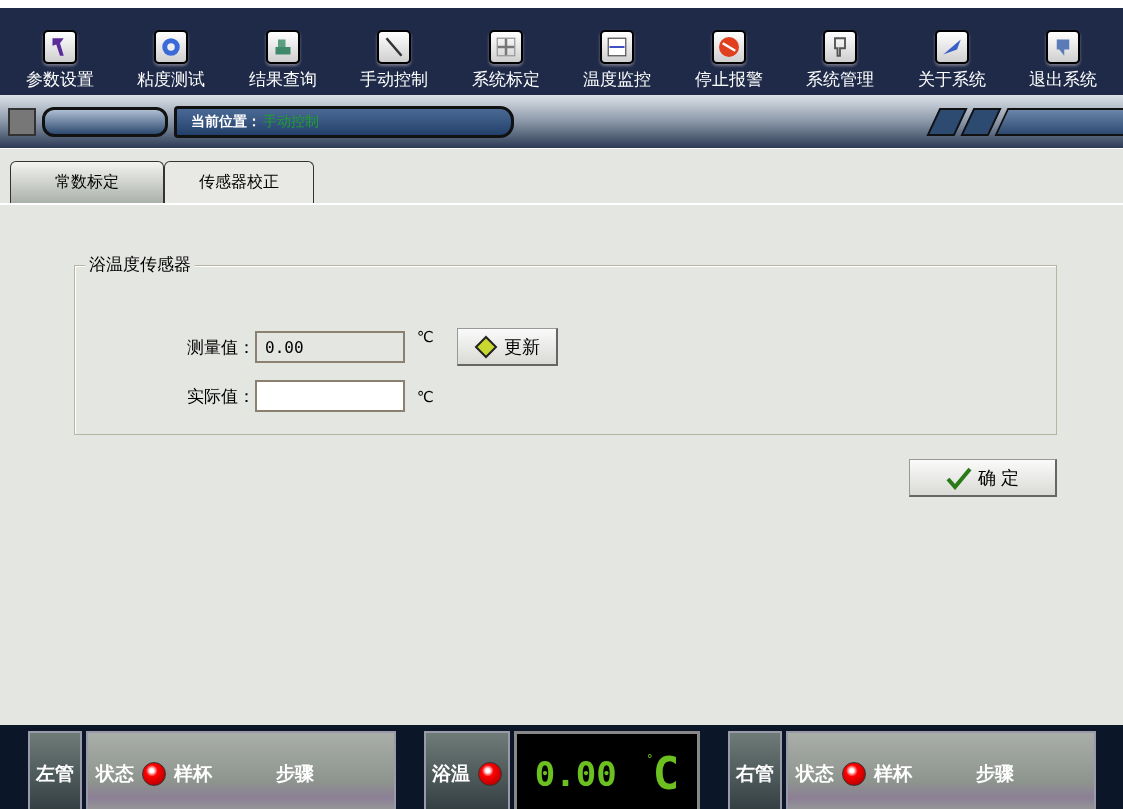 This screenshot has width=1123, height=809. What do you see at coordinates (140, 264) in the screenshot?
I see `group-title: 浴温度传感器` at bounding box center [140, 264].